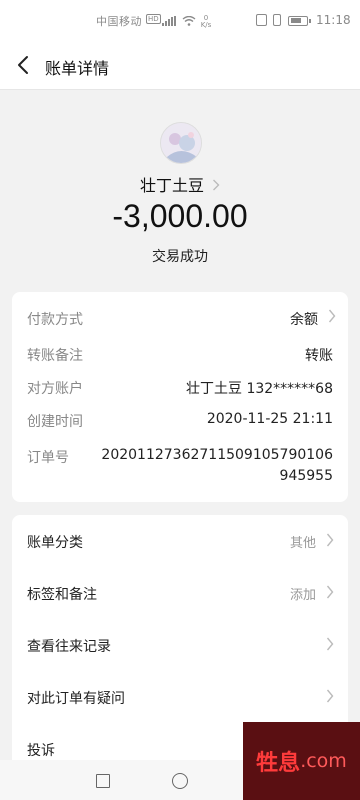 The height and width of the screenshot is (800, 360). What do you see at coordinates (269, 419) in the screenshot?
I see `created-time-value: 2020-11-25 21:11` at bounding box center [269, 419].